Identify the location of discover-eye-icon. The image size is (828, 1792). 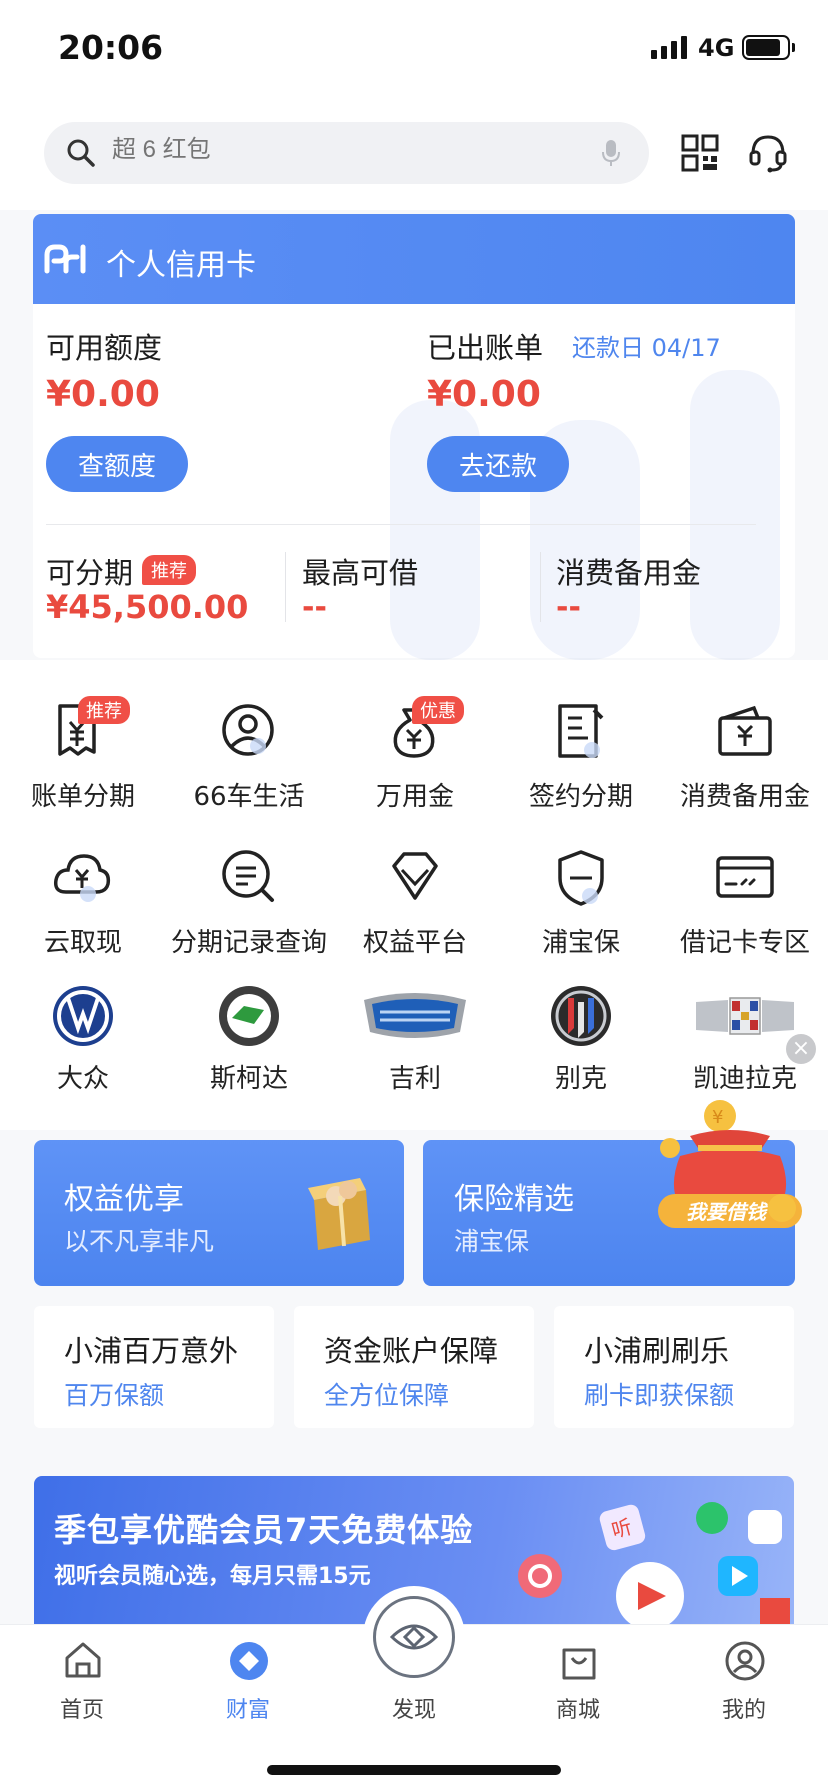
(414, 1637).